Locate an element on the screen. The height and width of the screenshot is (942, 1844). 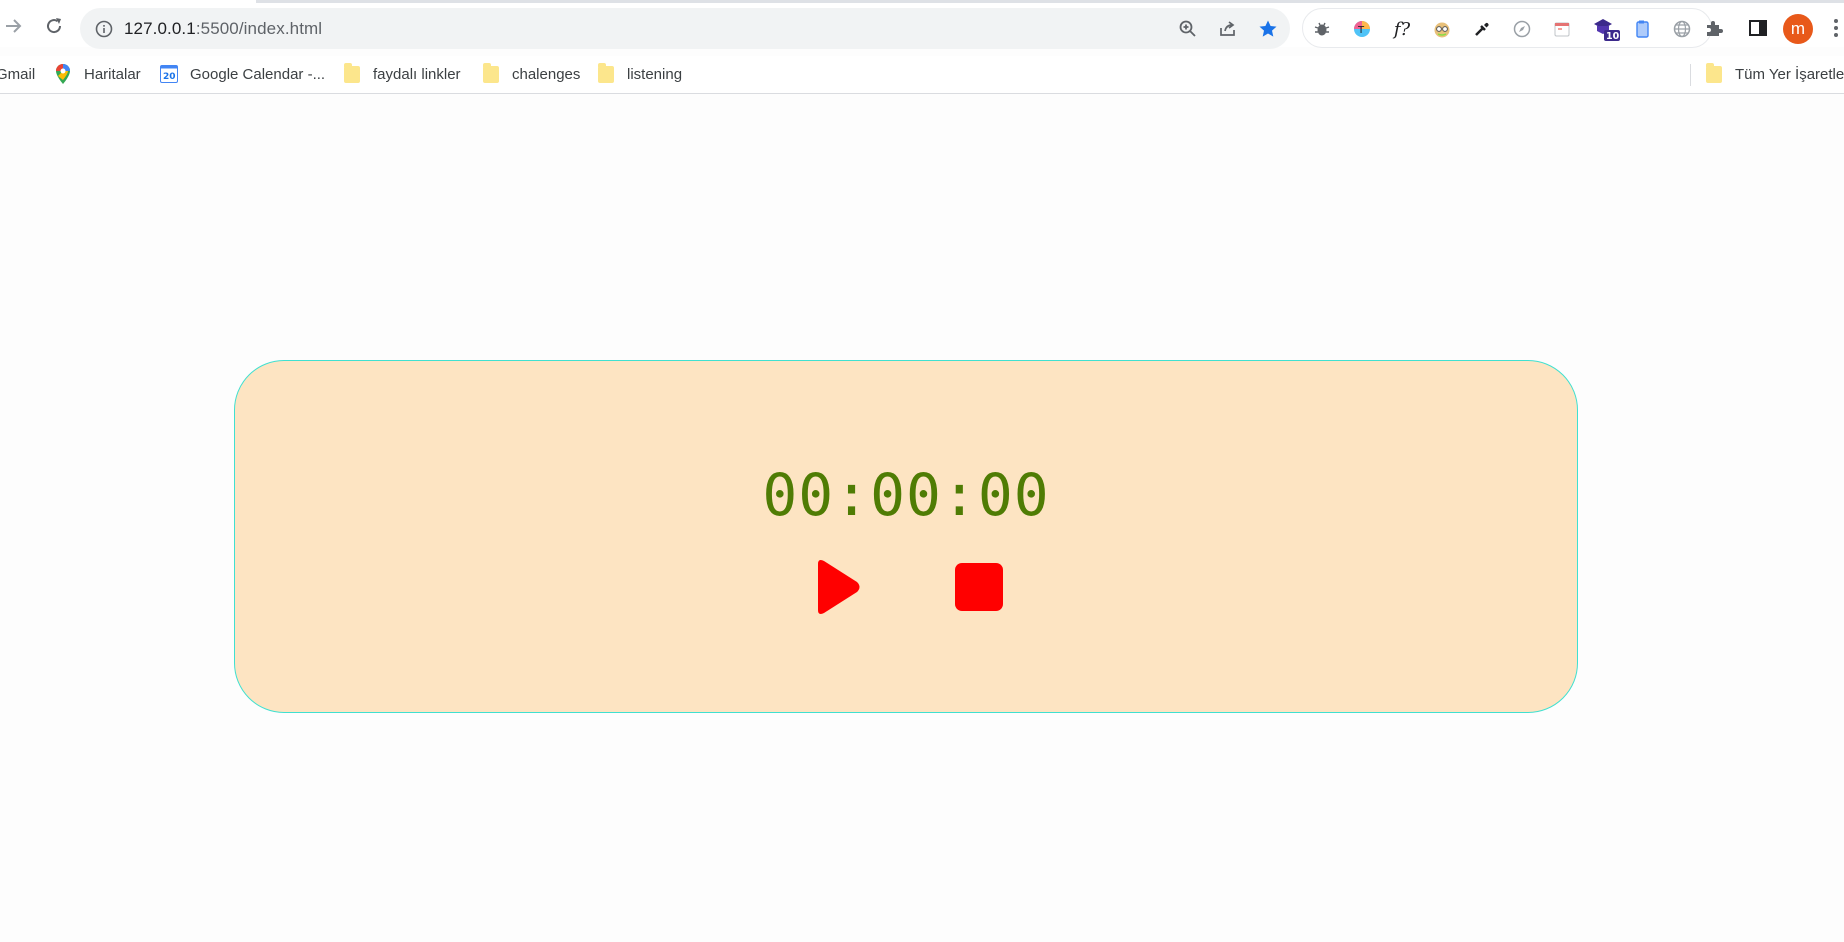
forward-icon is located at coordinates (14, 26).